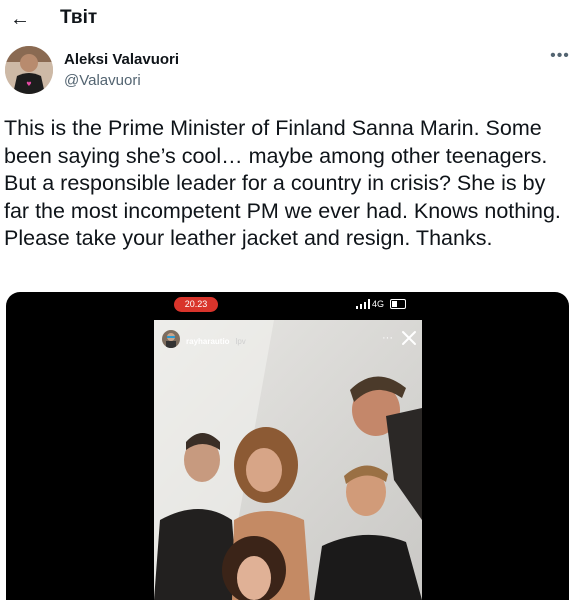 The image size is (582, 600). Describe the element at coordinates (196, 304) in the screenshot. I see `status-time: 20.23` at that location.